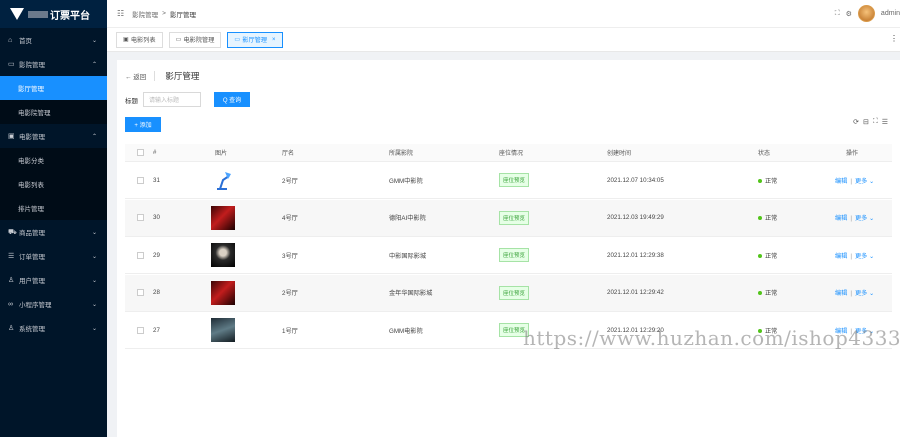 The image size is (900, 437). I want to click on sidebar-item-label: 电影列表, so click(31, 185).